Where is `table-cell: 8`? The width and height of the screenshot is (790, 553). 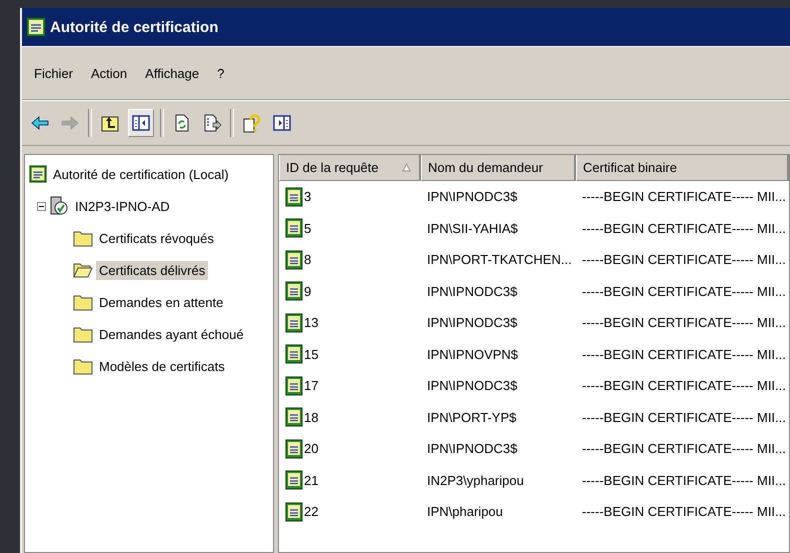
table-cell: 8 is located at coordinates (308, 260).